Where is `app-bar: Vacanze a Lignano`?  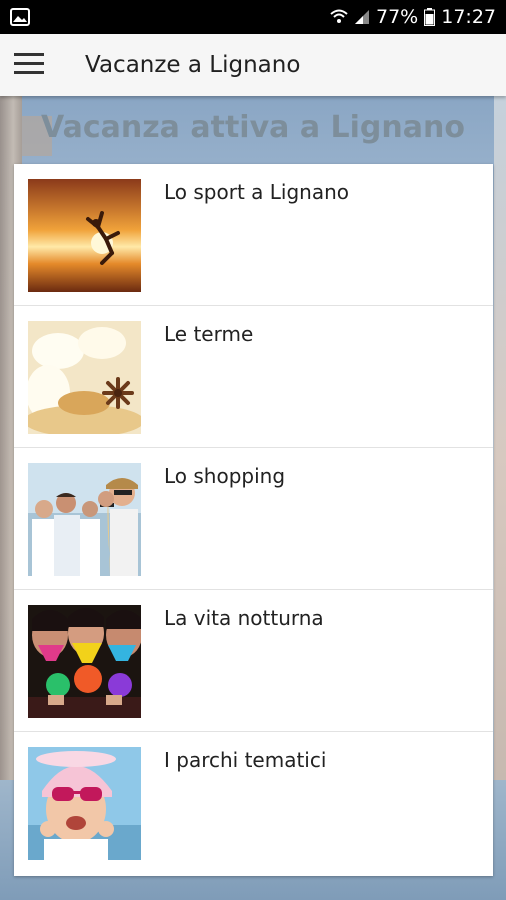 app-bar: Vacanze a Lignano is located at coordinates (253, 65).